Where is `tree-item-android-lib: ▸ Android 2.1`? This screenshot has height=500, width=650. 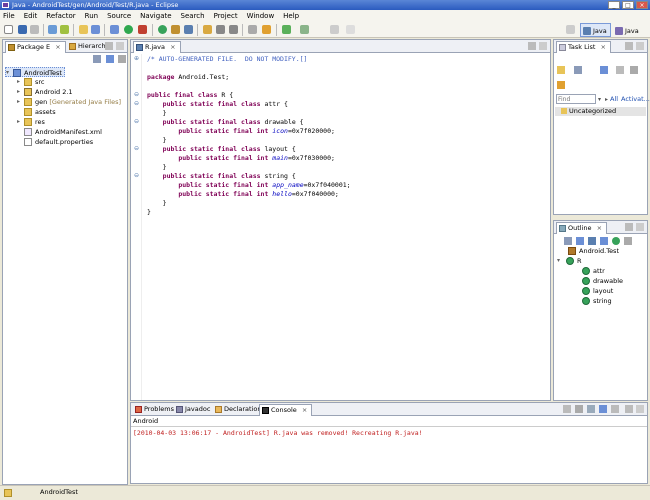
tree-item-android-lib: ▸ Android 2.1 is located at coordinates (67, 92).